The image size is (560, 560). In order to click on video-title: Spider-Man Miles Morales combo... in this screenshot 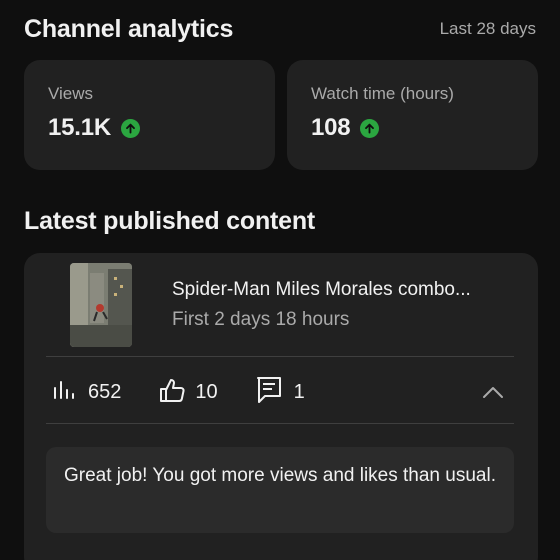, I will do `click(321, 290)`.